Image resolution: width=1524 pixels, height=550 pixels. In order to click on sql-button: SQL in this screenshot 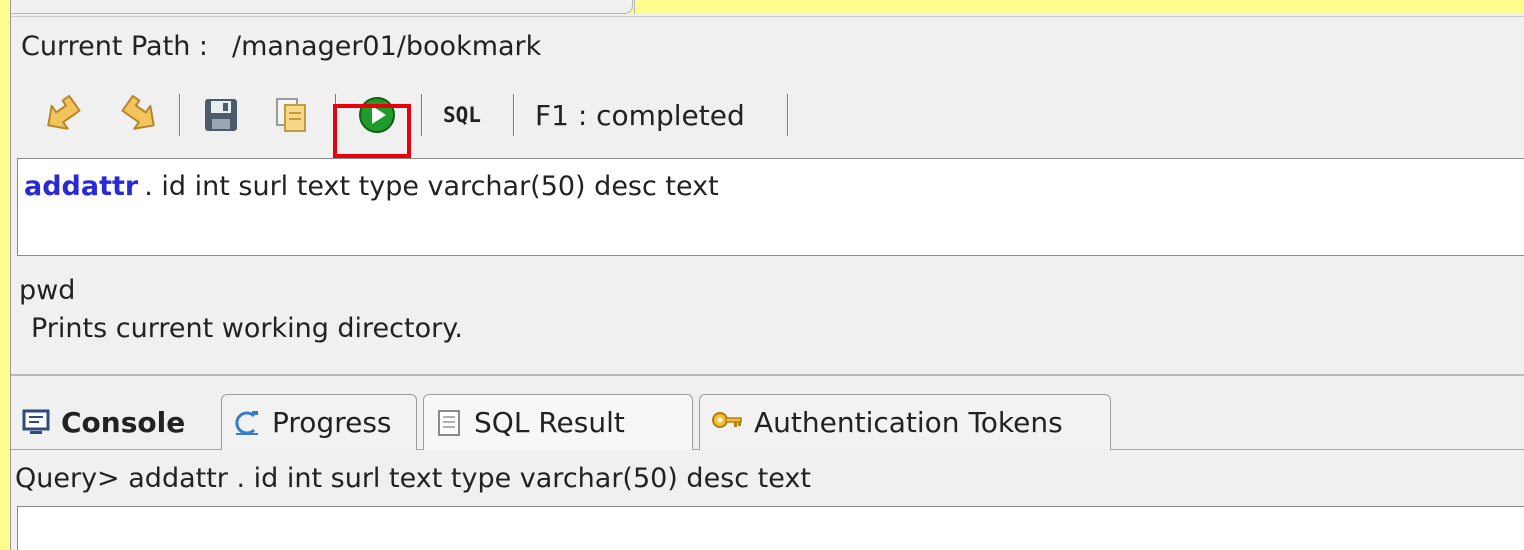, I will do `click(462, 115)`.